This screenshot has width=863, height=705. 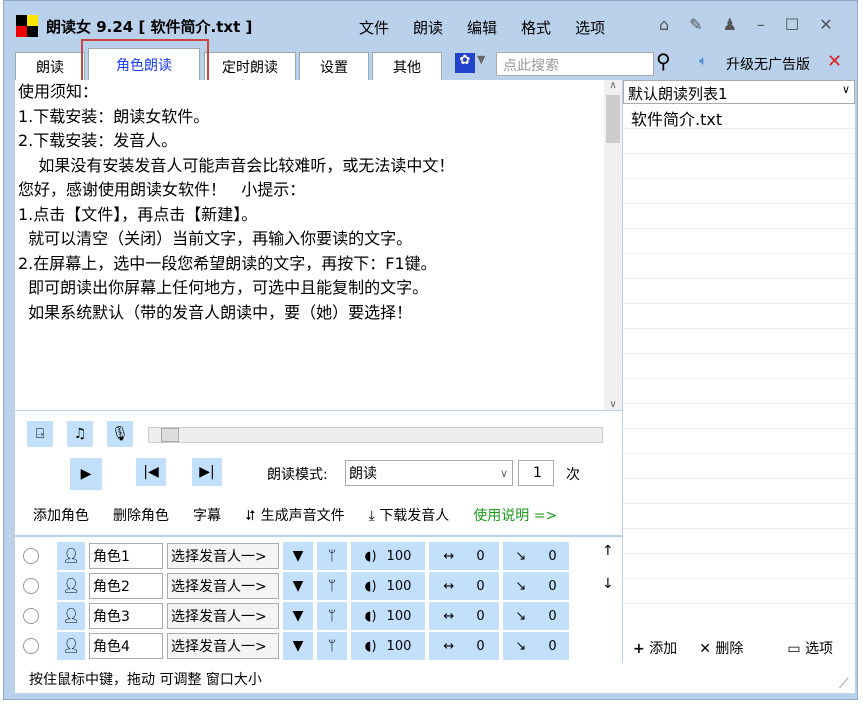 What do you see at coordinates (215, 312) in the screenshot?
I see `text-line: 如果系统默认（带的发音人朗读中，要（她）要选择！` at bounding box center [215, 312].